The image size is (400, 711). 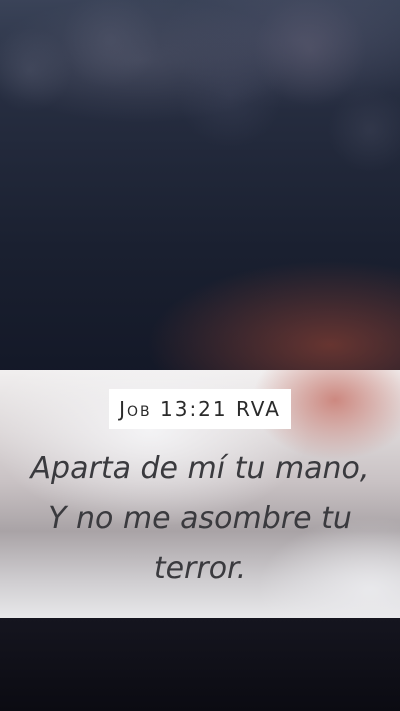 What do you see at coordinates (200, 664) in the screenshot?
I see `bottom-dark-area` at bounding box center [200, 664].